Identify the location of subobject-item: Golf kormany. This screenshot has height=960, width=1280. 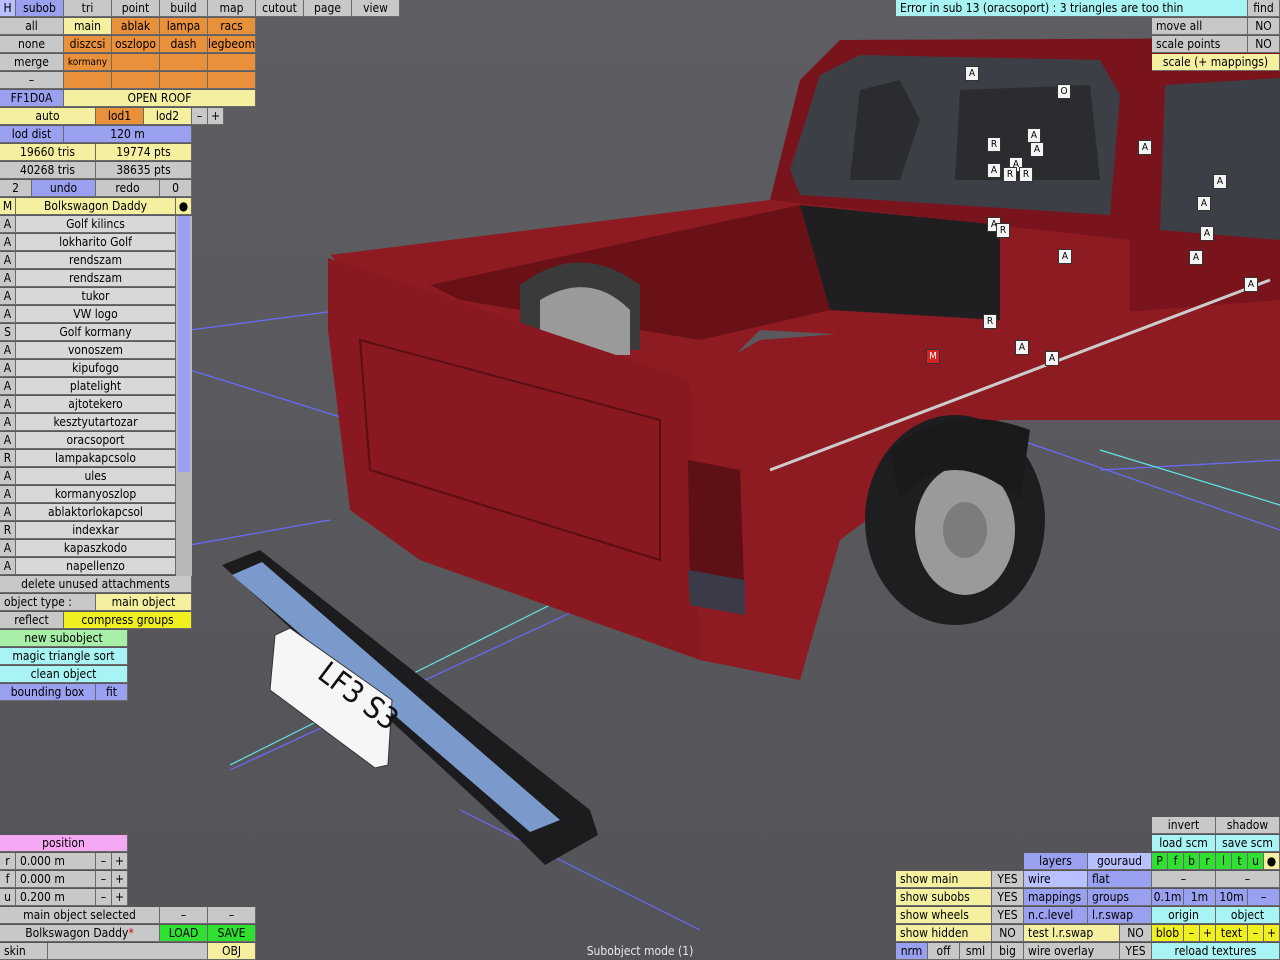
(96, 332).